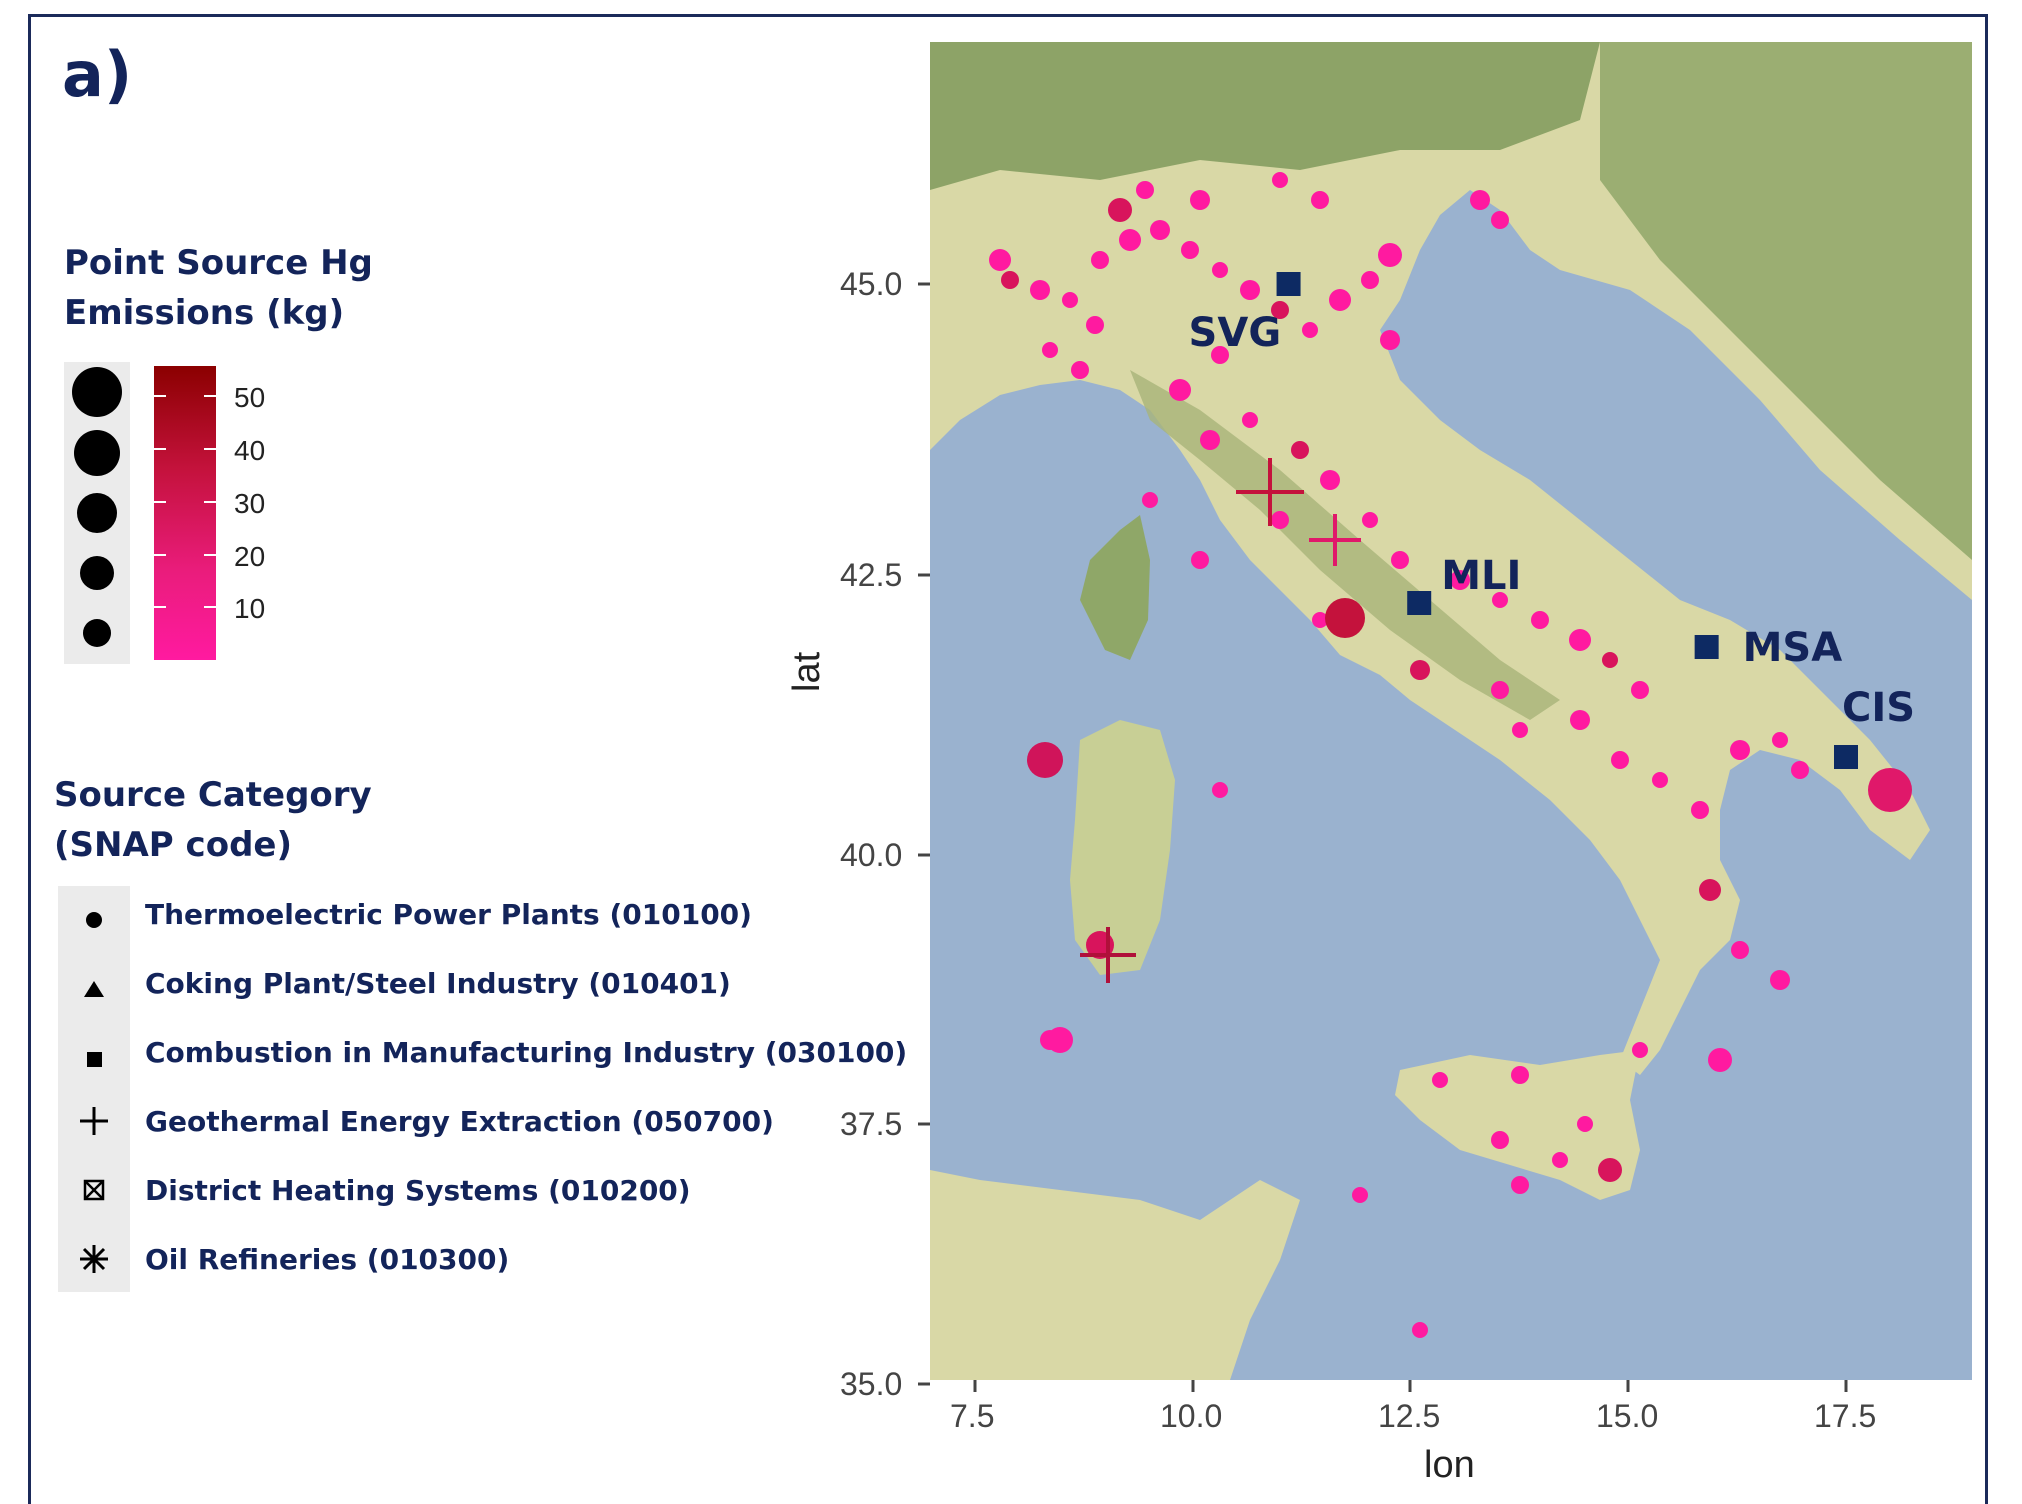  I want to click on station-label-svg: SVG, so click(1235, 333).